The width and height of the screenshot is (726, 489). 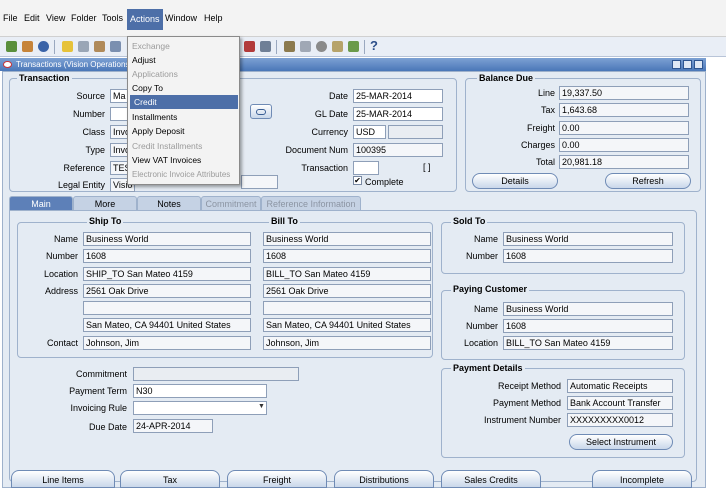 I want to click on incomplete-button: Incomplete, so click(x=642, y=479).